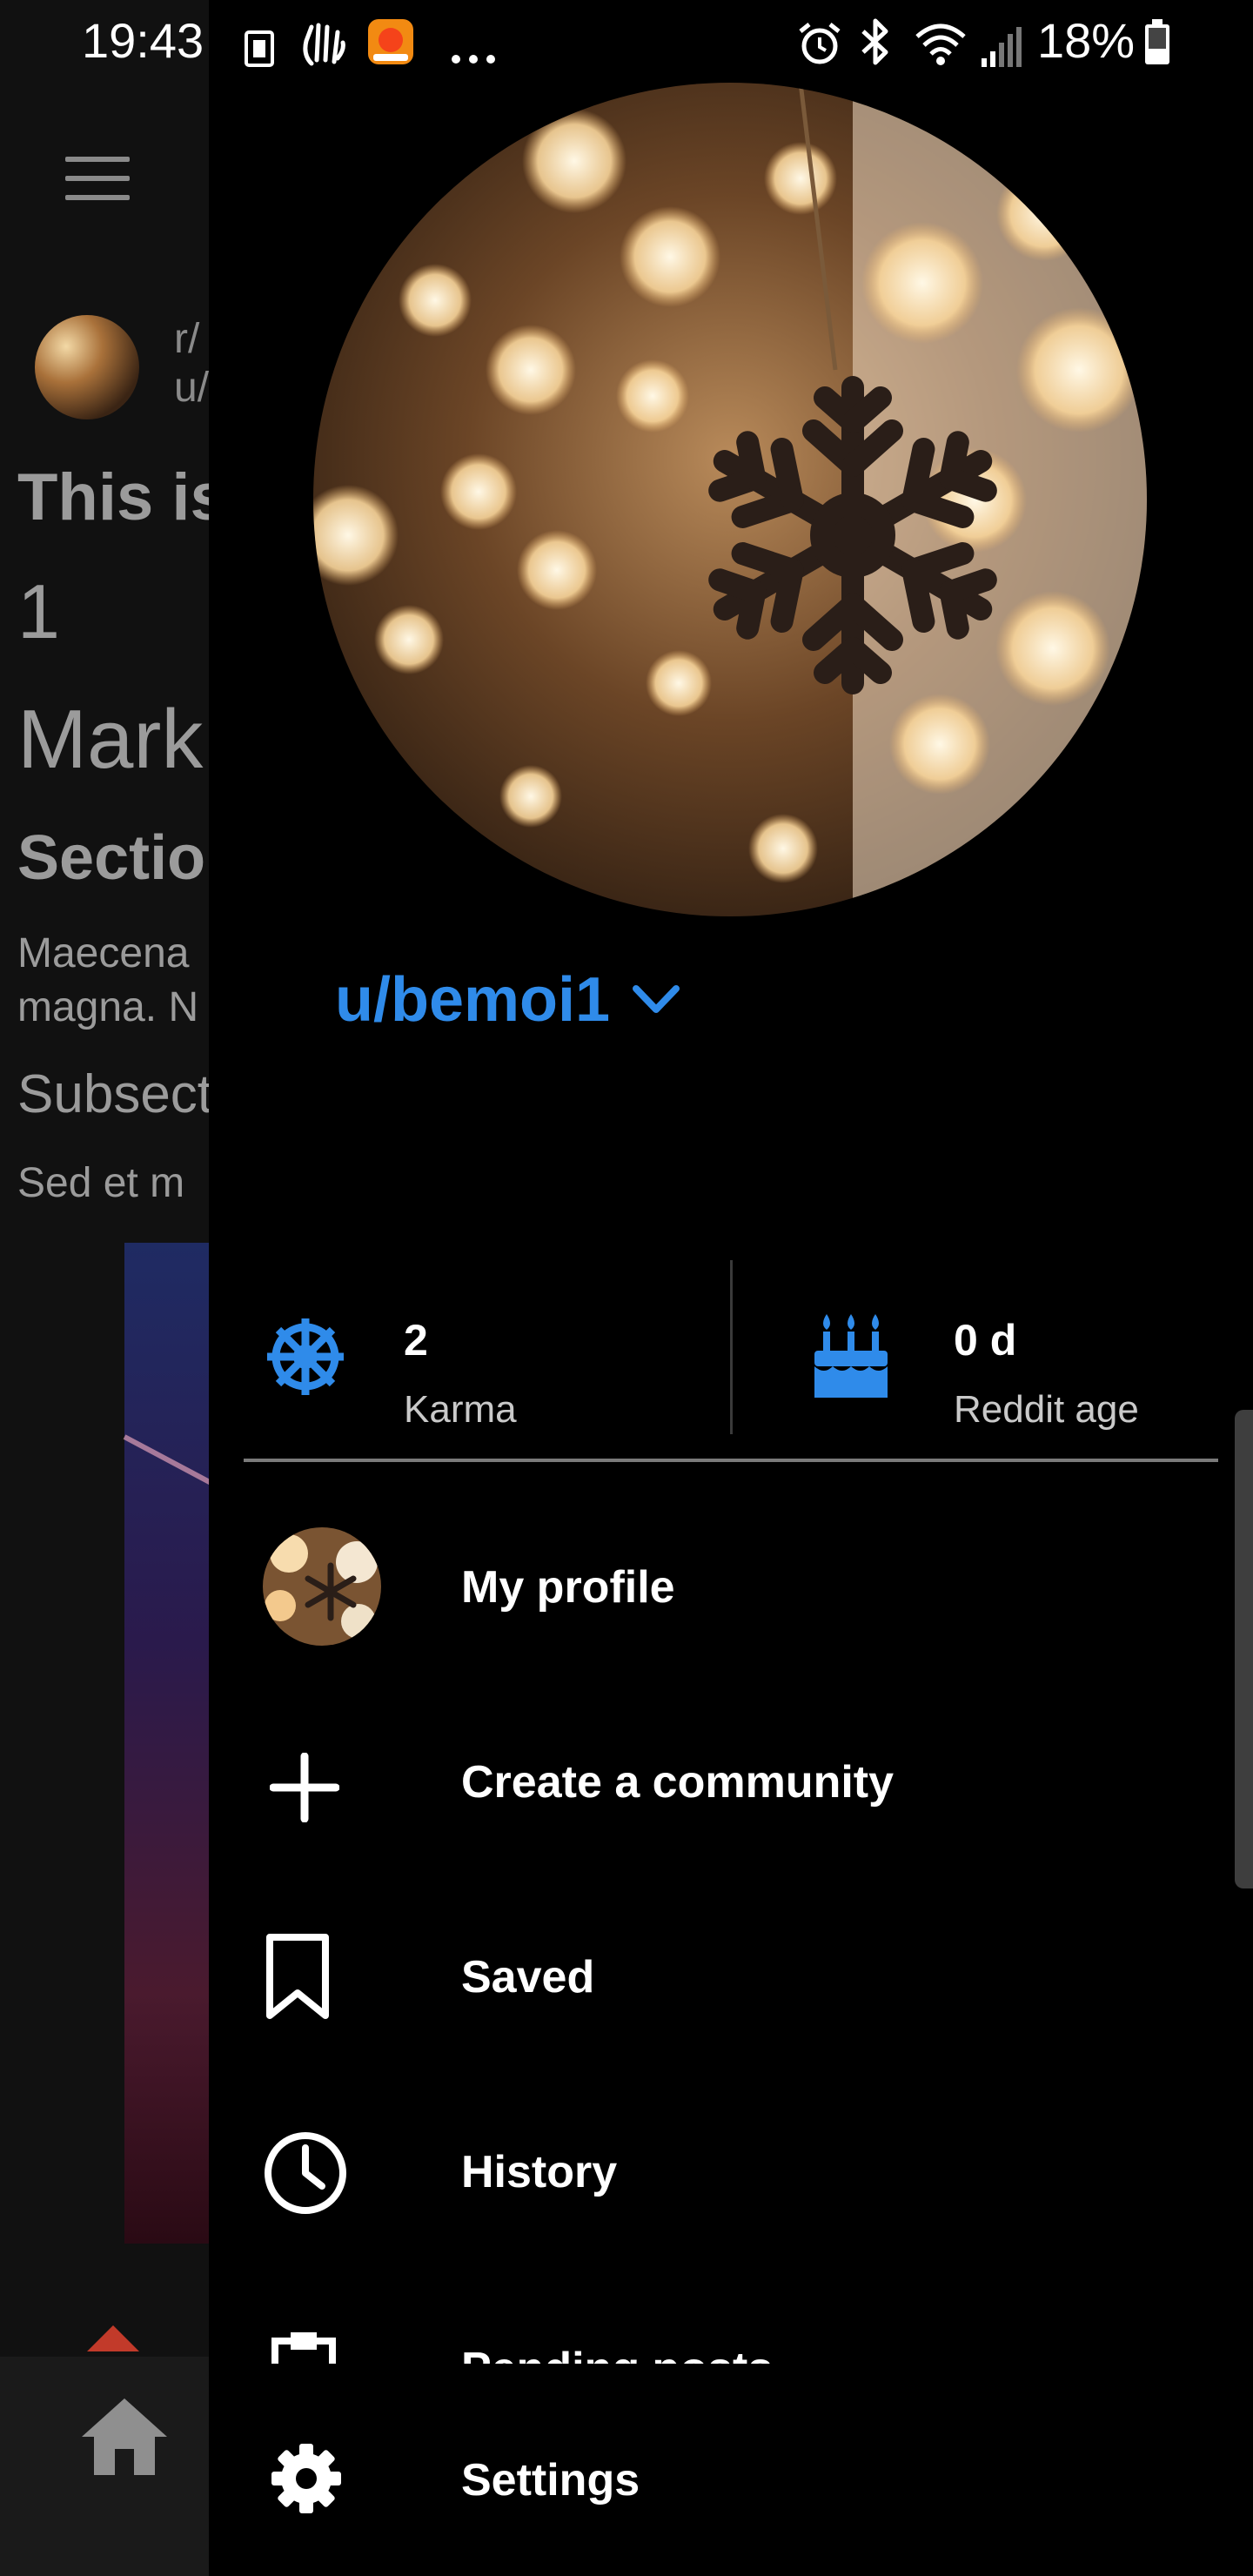 This screenshot has height=2576, width=1253. I want to click on post-paragraph-line-1: Maecena, so click(103, 953).